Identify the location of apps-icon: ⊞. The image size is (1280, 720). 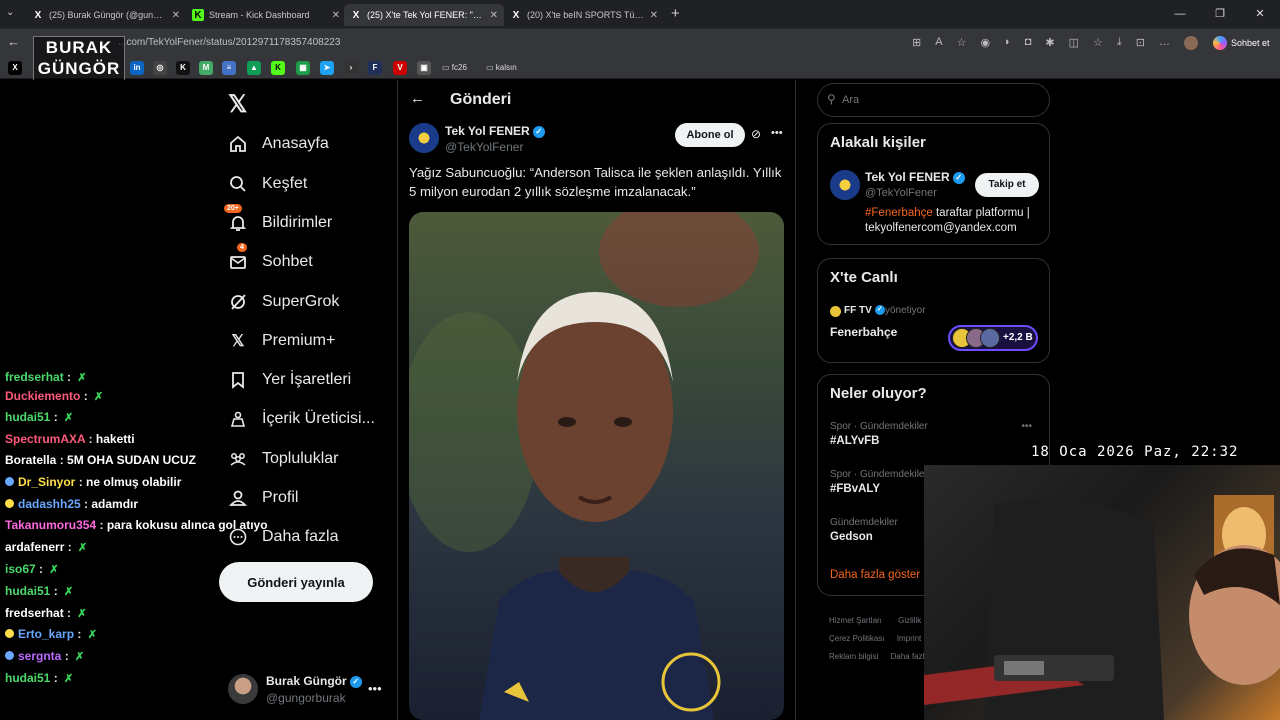
(916, 43).